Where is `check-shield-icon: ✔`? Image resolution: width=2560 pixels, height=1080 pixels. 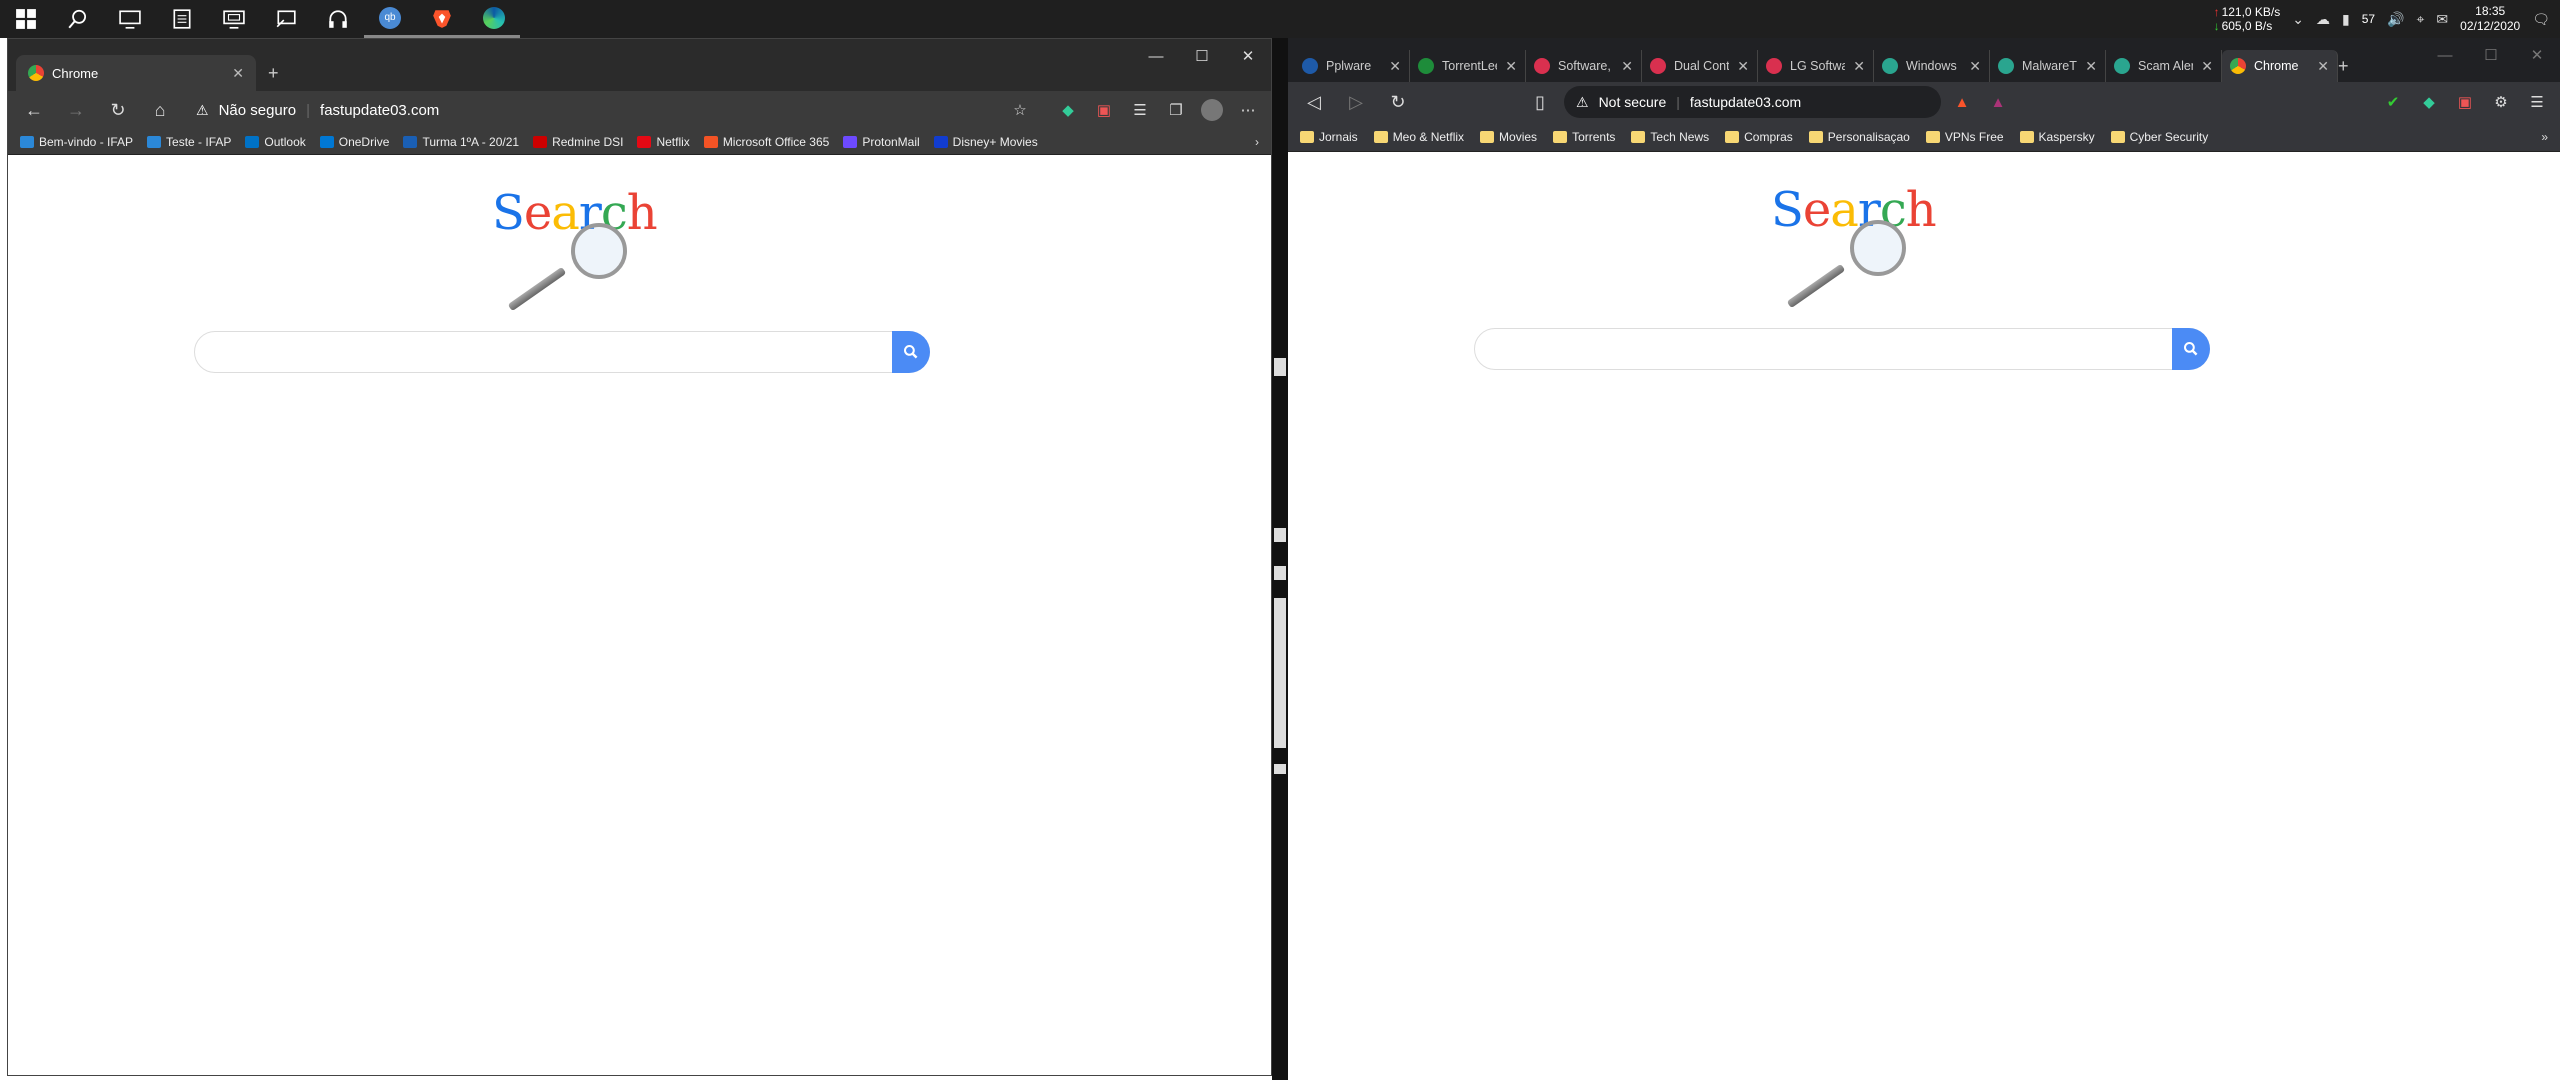 check-shield-icon: ✔ is located at coordinates (2393, 102).